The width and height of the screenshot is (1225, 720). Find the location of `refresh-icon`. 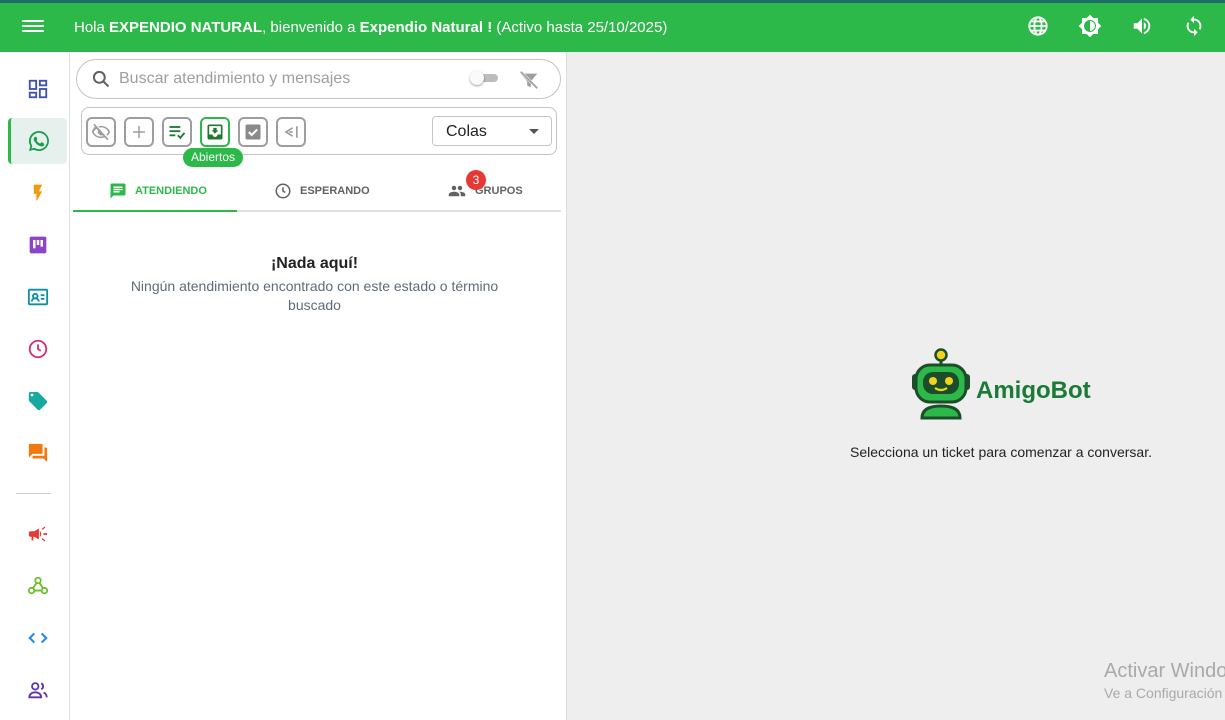

refresh-icon is located at coordinates (1194, 26).